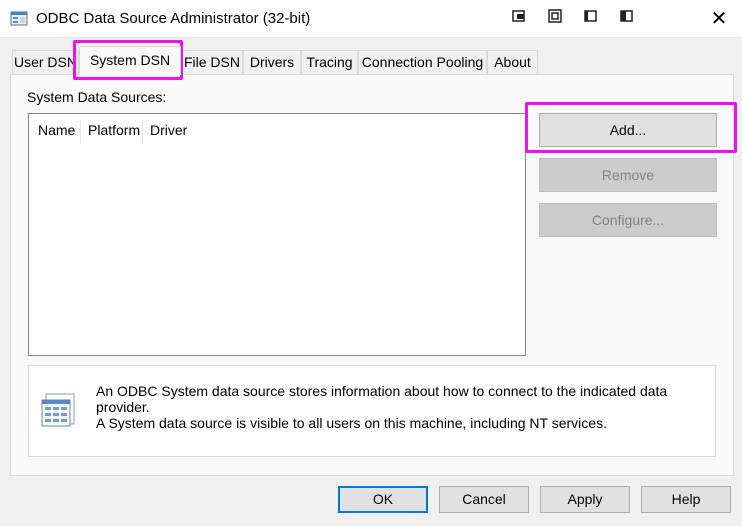 Image resolution: width=742 pixels, height=526 pixels. Describe the element at coordinates (45, 62) in the screenshot. I see `tab-user-dsn: User DSN` at that location.